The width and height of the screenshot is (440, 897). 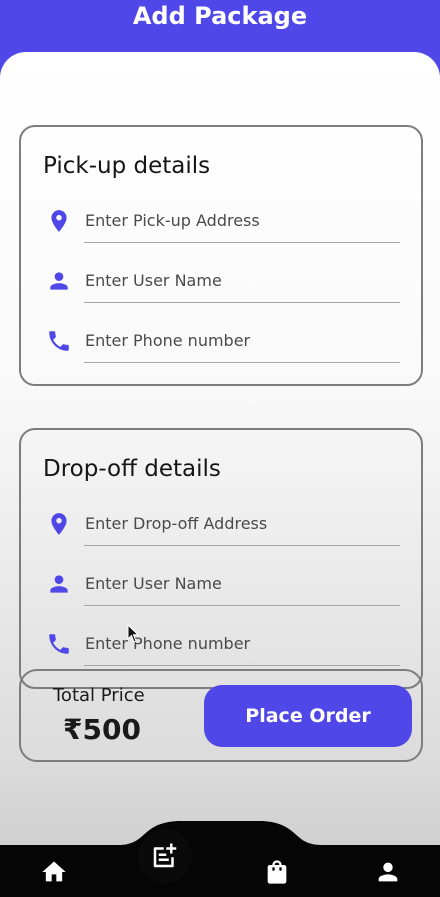 What do you see at coordinates (99, 695) in the screenshot?
I see `total-price-label: Total Price` at bounding box center [99, 695].